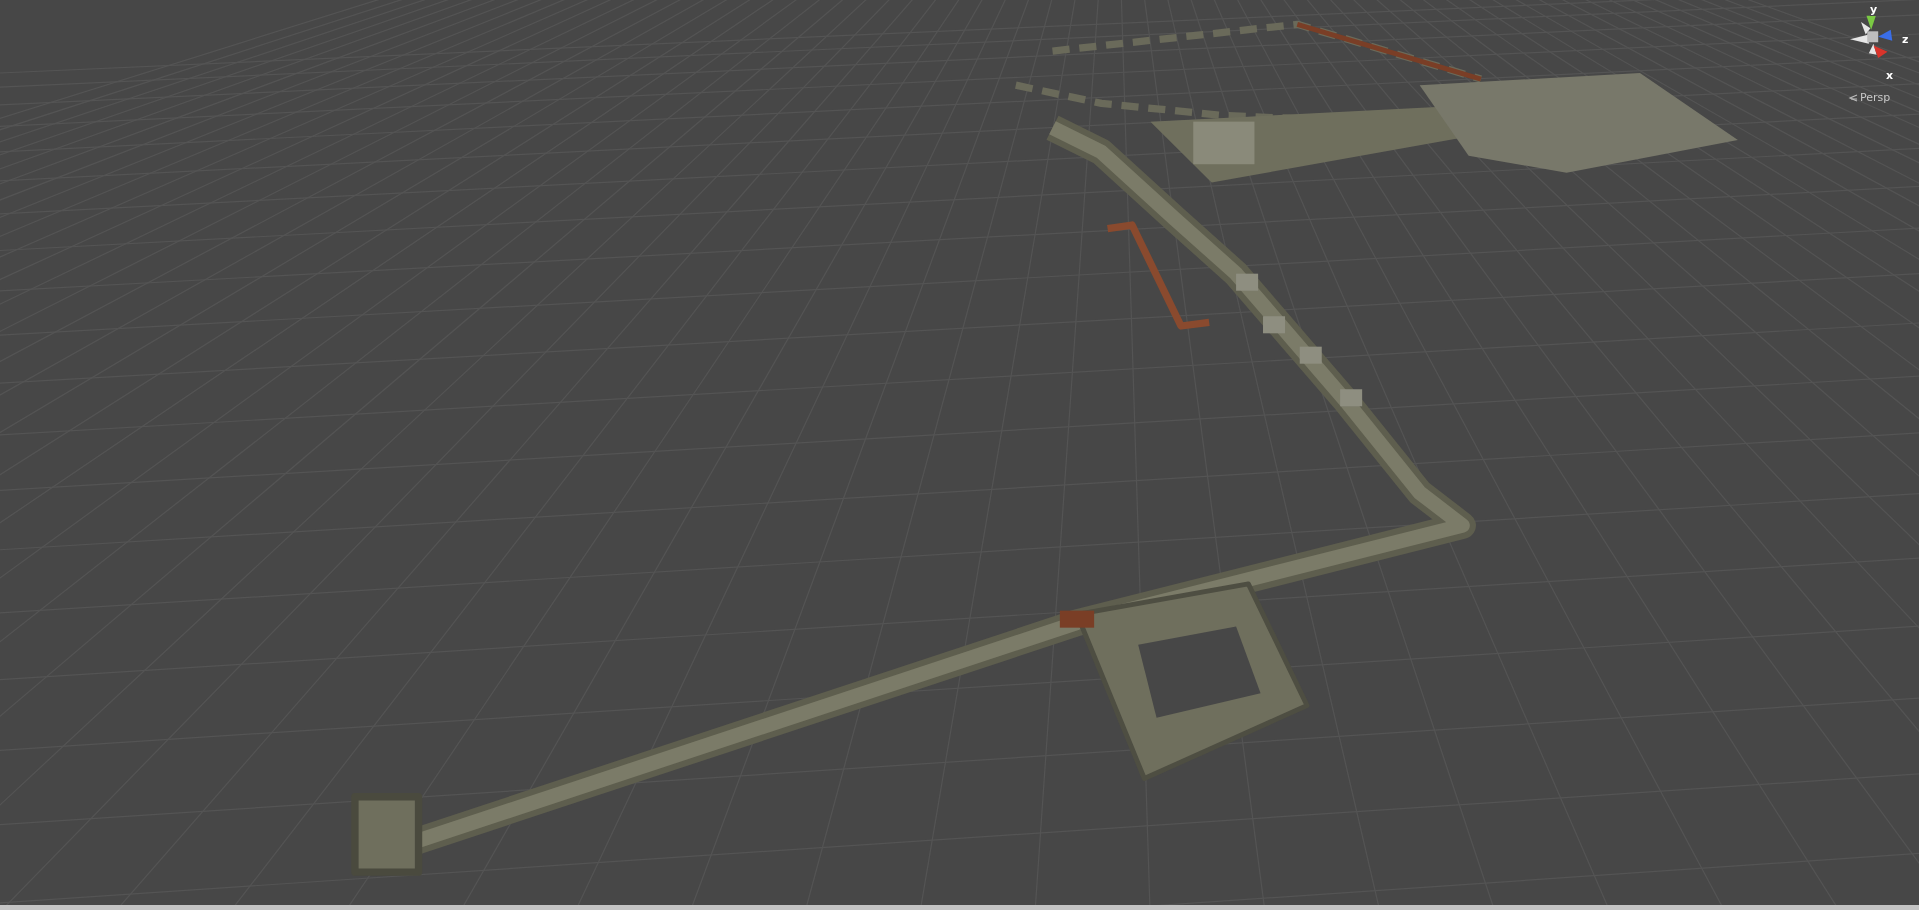  What do you see at coordinates (1905, 40) in the screenshot?
I see `axis-label: z` at bounding box center [1905, 40].